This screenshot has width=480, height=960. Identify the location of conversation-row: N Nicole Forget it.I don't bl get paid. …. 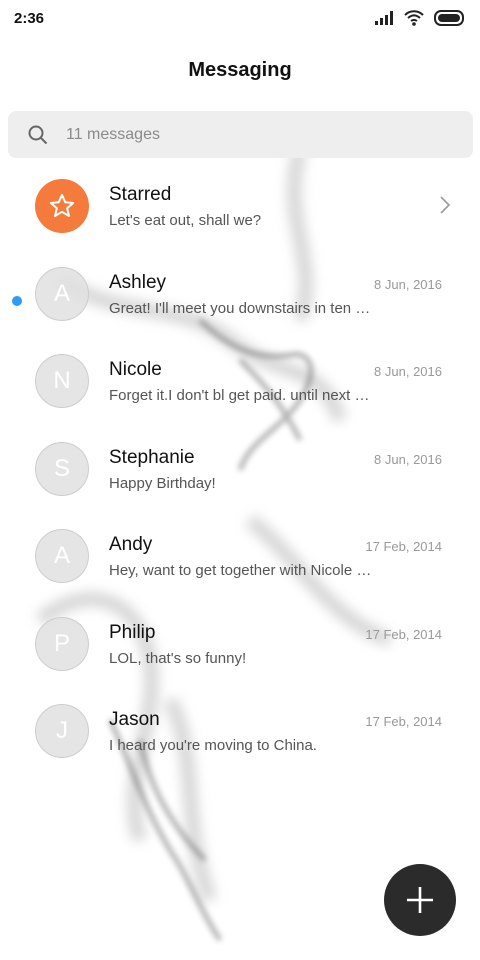
(240, 385).